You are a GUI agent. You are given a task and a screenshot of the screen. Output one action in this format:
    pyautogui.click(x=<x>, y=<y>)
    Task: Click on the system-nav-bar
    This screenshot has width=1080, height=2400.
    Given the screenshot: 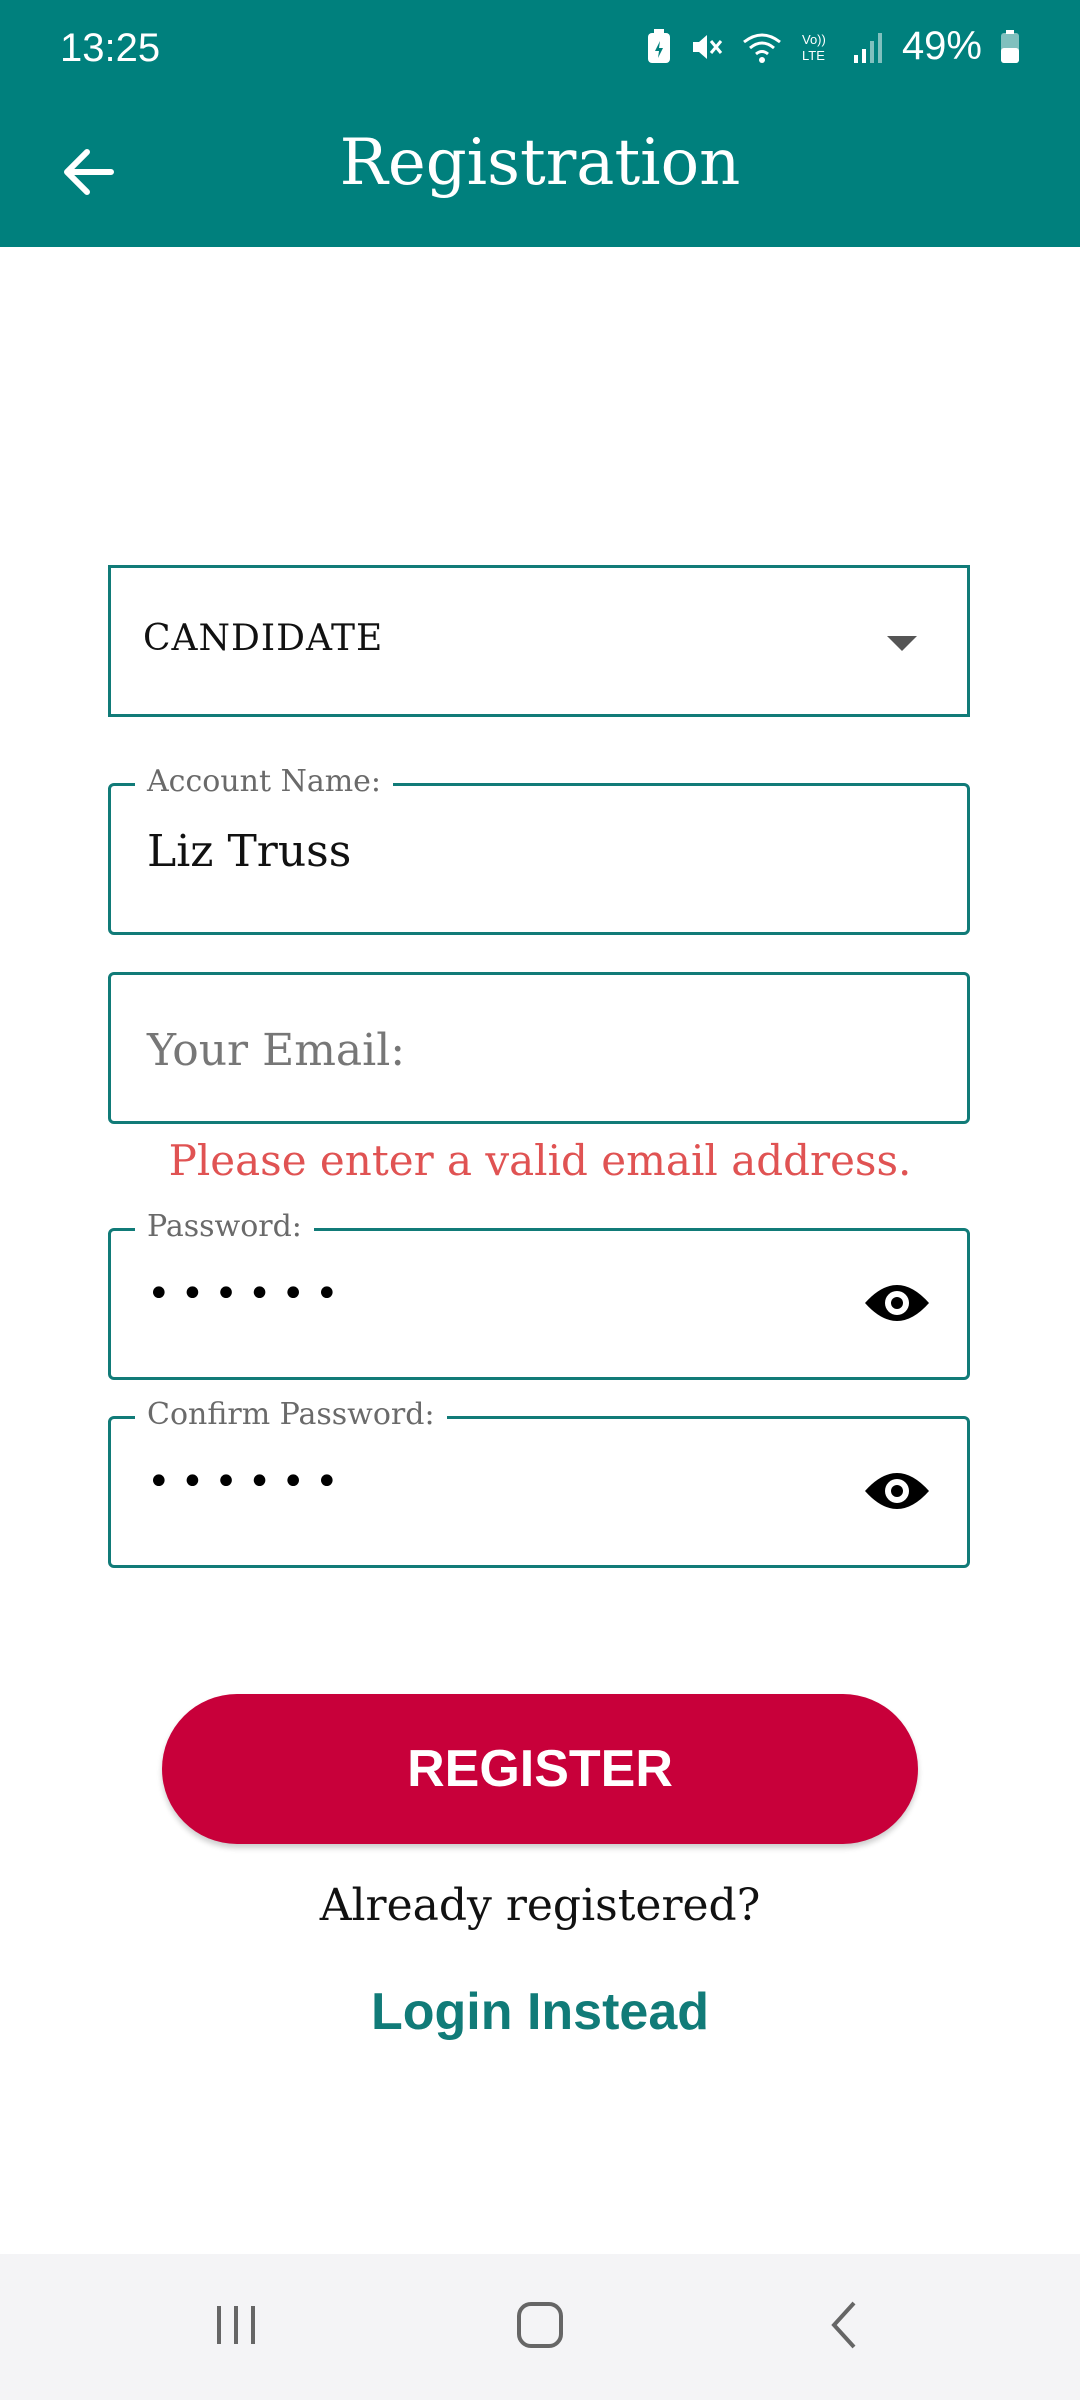 What is the action you would take?
    pyautogui.click(x=540, y=2327)
    